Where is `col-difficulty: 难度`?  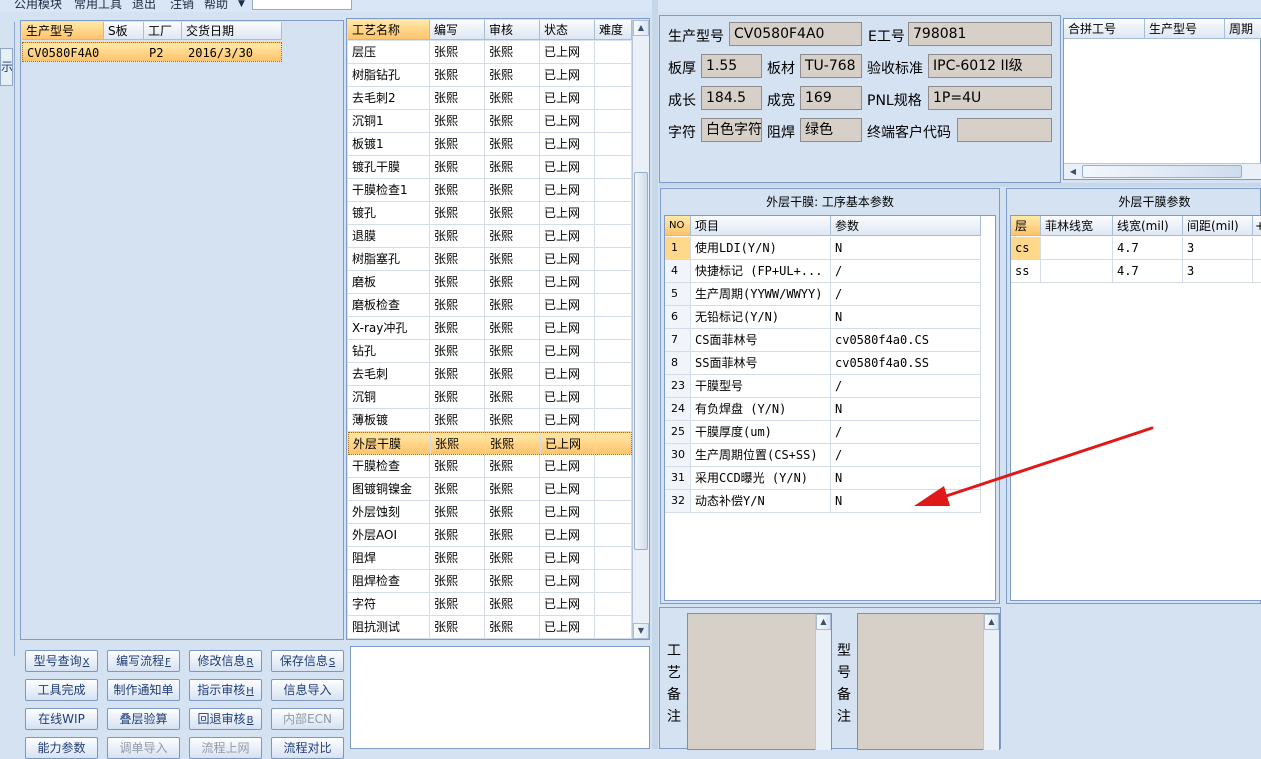
col-difficulty: 难度 is located at coordinates (613, 29).